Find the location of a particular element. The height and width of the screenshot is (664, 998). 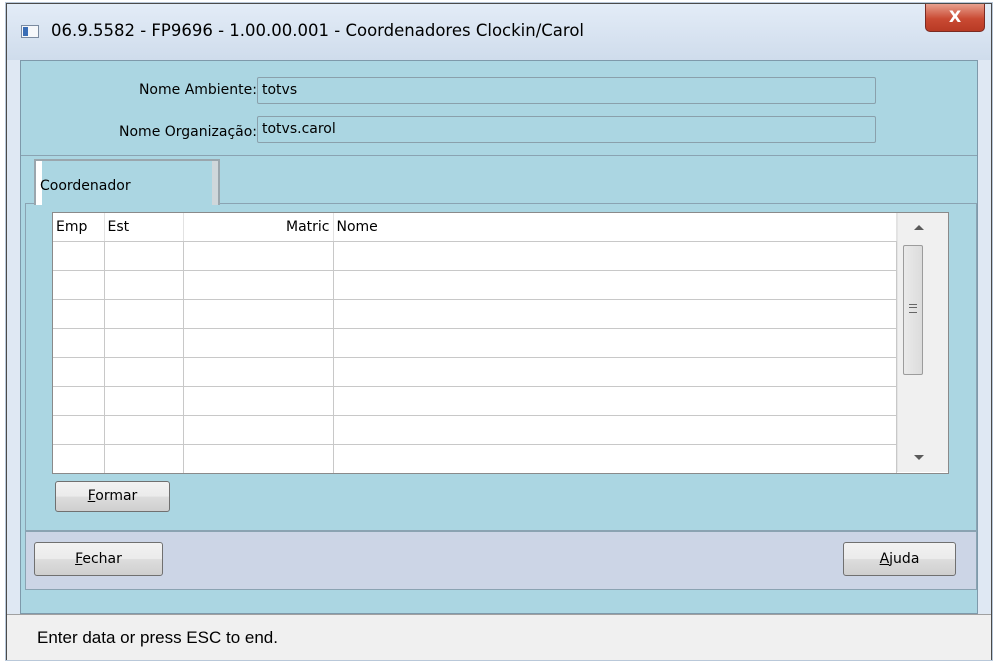

formar-label: ormar is located at coordinates (116, 496).